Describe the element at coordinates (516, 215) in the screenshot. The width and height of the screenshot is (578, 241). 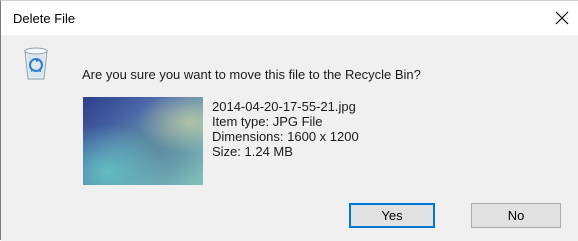
I see `no-button: No` at that location.